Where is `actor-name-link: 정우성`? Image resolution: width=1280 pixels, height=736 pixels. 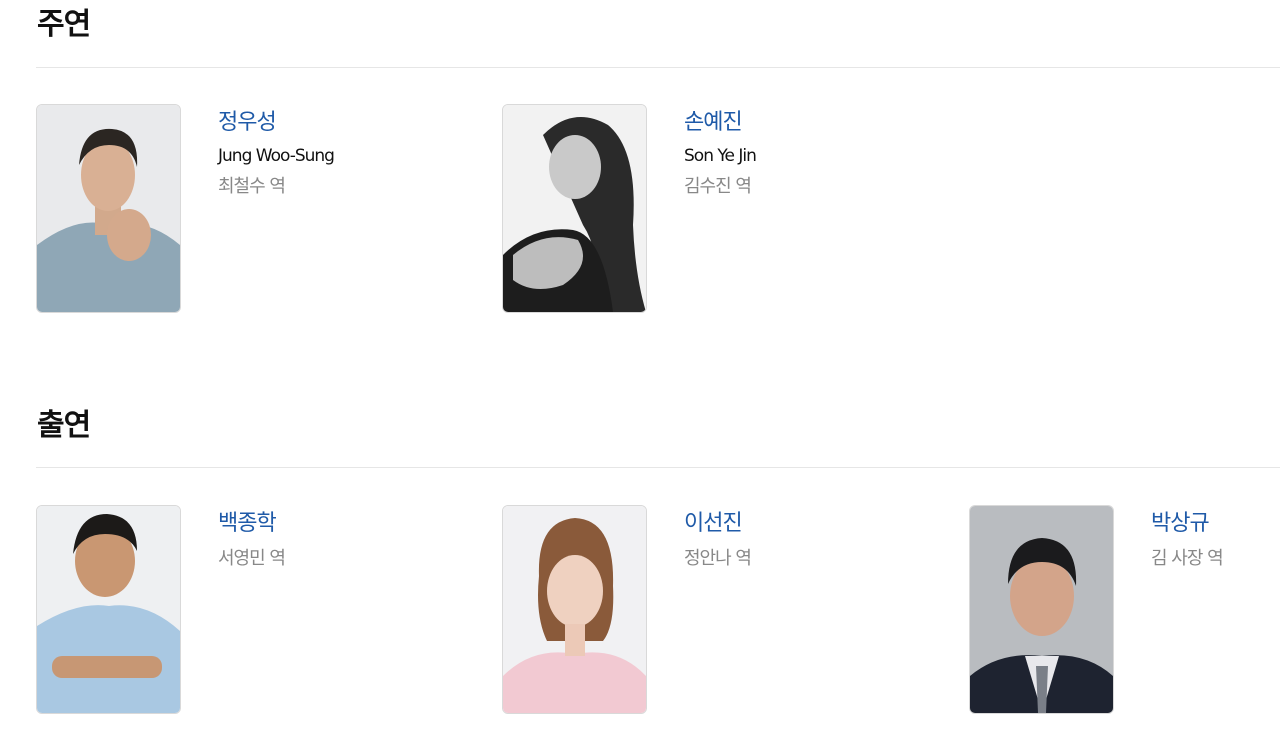 actor-name-link: 정우성 is located at coordinates (276, 123).